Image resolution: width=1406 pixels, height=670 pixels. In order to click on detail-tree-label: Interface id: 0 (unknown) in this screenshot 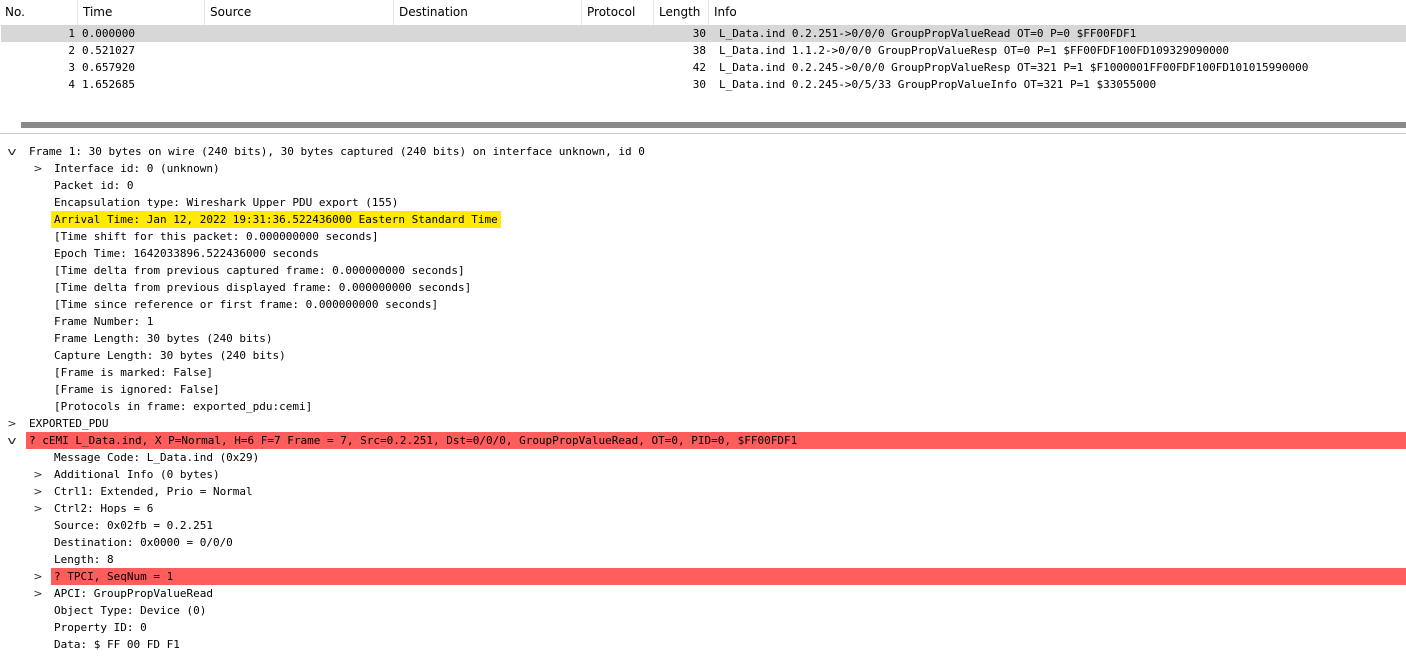, I will do `click(137, 168)`.